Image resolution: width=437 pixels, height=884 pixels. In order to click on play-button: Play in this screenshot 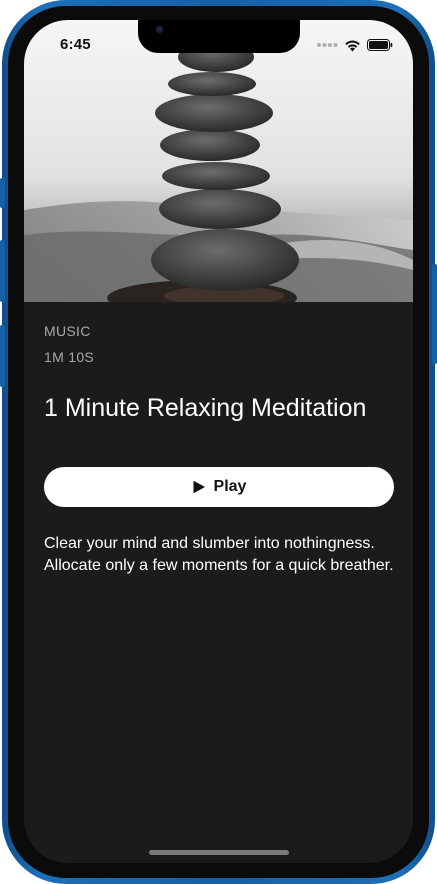, I will do `click(219, 487)`.